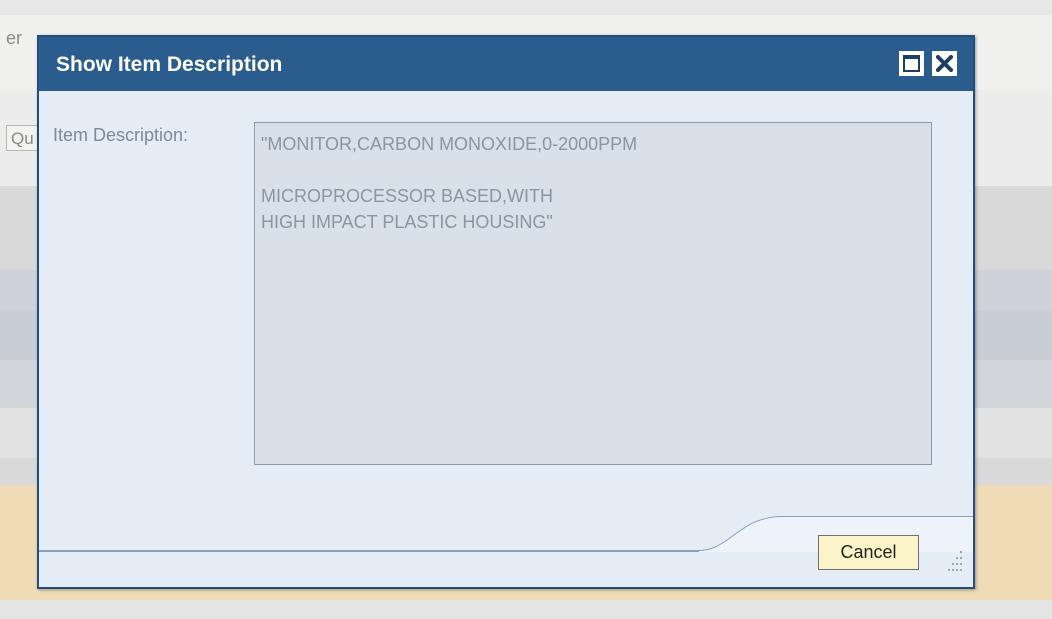 The image size is (1052, 619). What do you see at coordinates (169, 64) in the screenshot?
I see `dialog-title: Show Item Description` at bounding box center [169, 64].